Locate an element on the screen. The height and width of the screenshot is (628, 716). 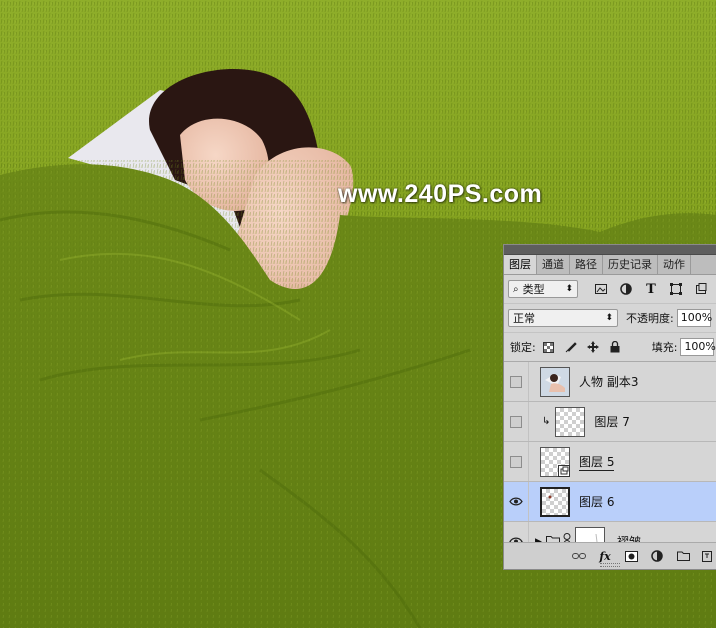
tab-paths: 路径 is located at coordinates (586, 264).